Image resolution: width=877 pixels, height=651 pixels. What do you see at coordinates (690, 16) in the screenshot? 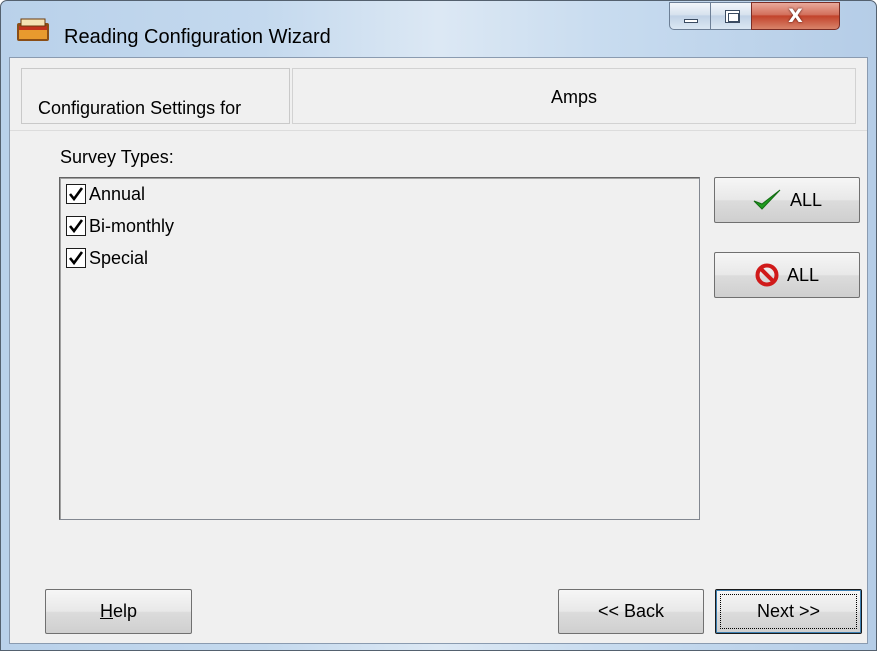
I see `minimize-button` at bounding box center [690, 16].